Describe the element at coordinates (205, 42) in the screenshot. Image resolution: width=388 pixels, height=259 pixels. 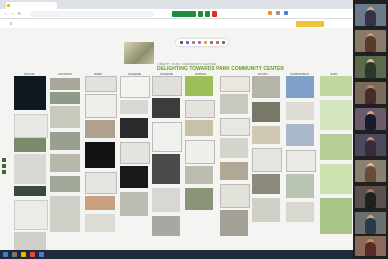
I see `sticky-note-icon` at that location.